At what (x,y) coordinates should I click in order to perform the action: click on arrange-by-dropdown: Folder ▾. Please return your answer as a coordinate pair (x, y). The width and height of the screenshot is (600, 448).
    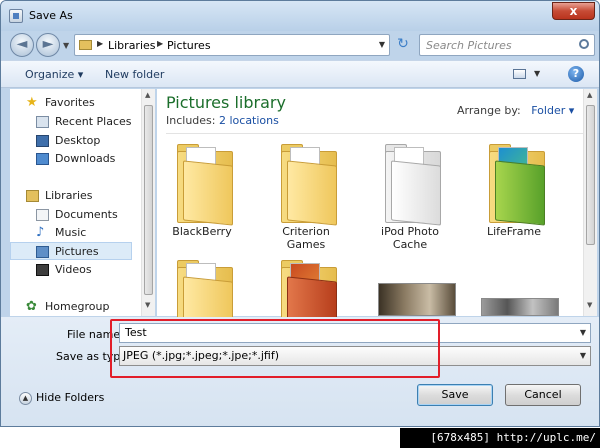
    Looking at the image, I should click on (552, 110).